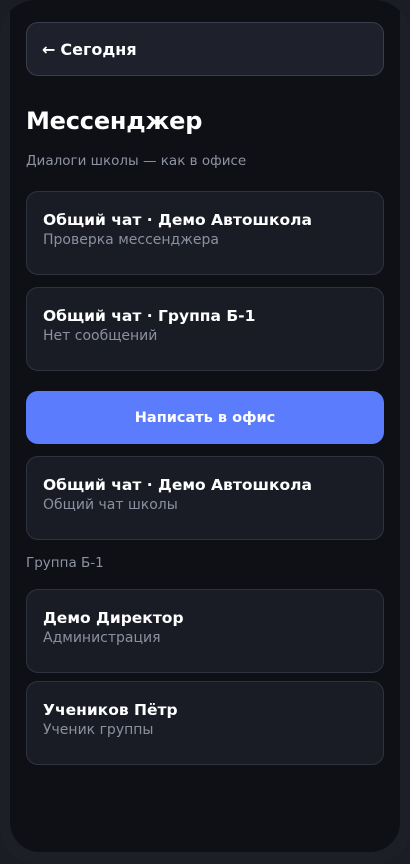 The image size is (410, 864). I want to click on chat-title: Общий чат · Группа Б-1, so click(149, 316).